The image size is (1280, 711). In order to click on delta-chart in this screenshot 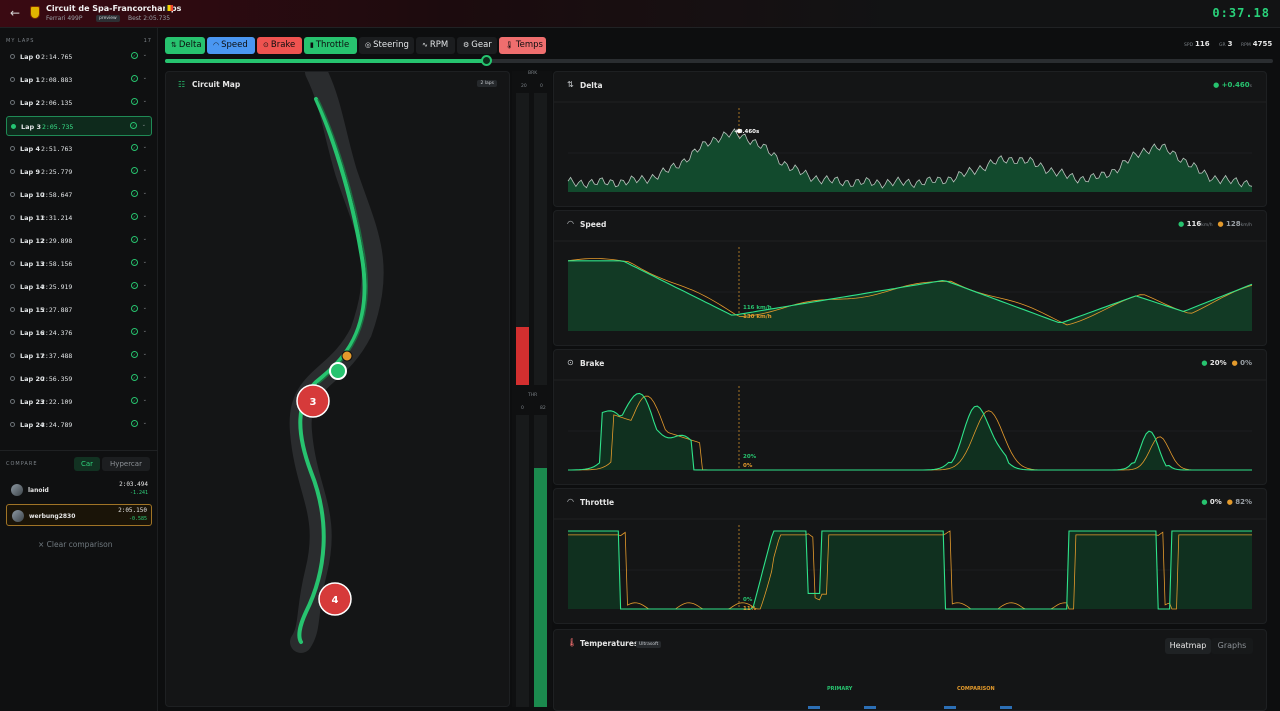, I will do `click(910, 139)`.